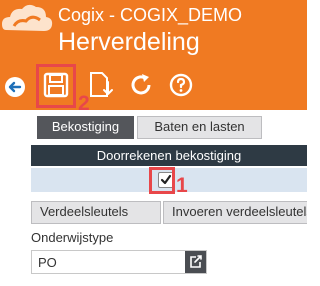 The image size is (320, 286). I want to click on table-row, so click(169, 180).